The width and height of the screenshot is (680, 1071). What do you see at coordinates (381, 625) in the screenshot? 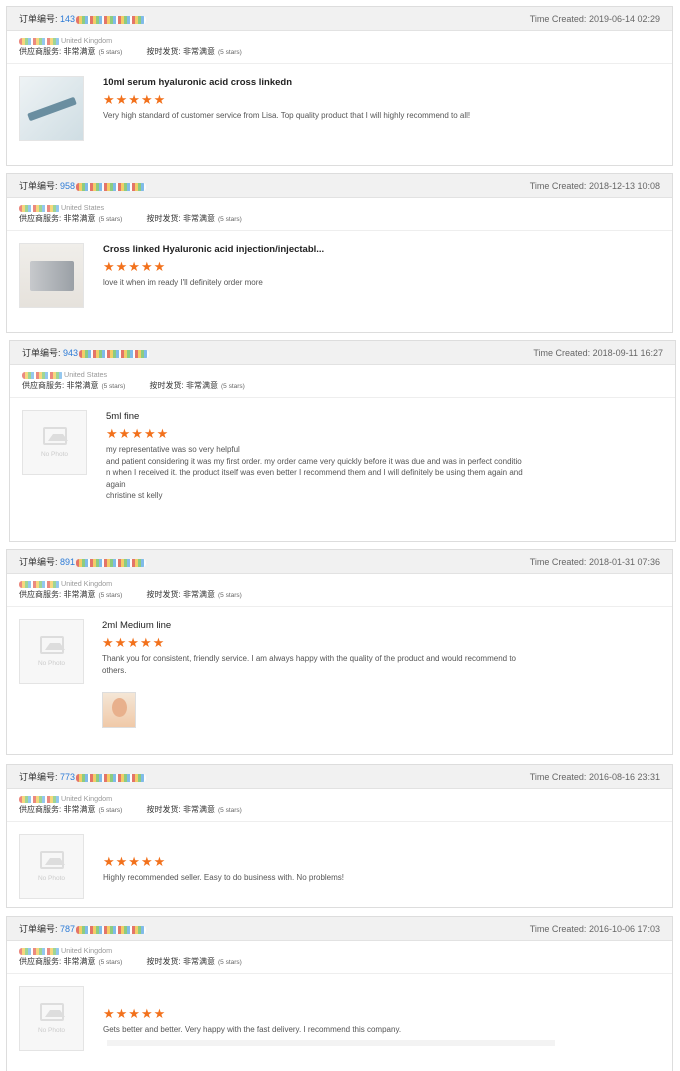
I see `product-title: 2ml Medium line` at bounding box center [381, 625].